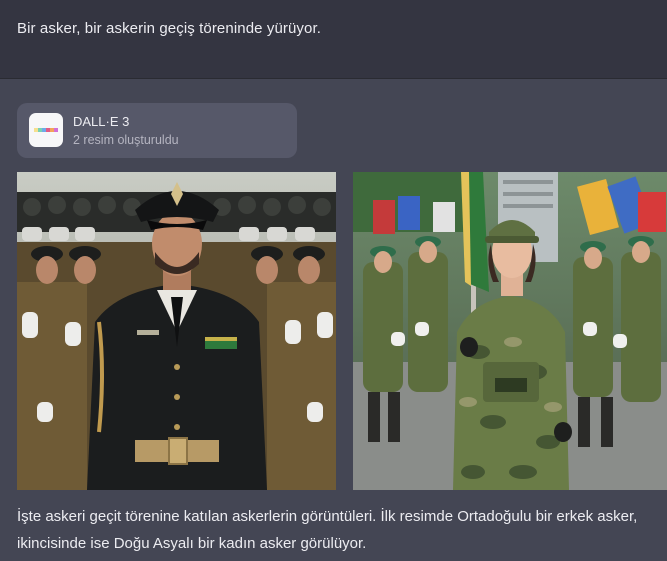 The image size is (667, 561). I want to click on dalle-palette-icon, so click(46, 130).